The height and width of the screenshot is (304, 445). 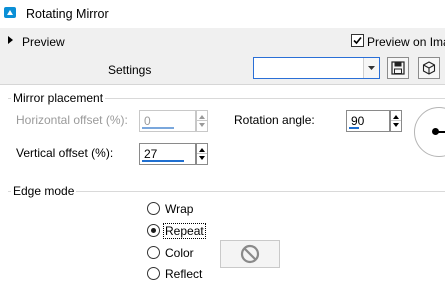 I want to click on radio-reflect, so click(x=153, y=273).